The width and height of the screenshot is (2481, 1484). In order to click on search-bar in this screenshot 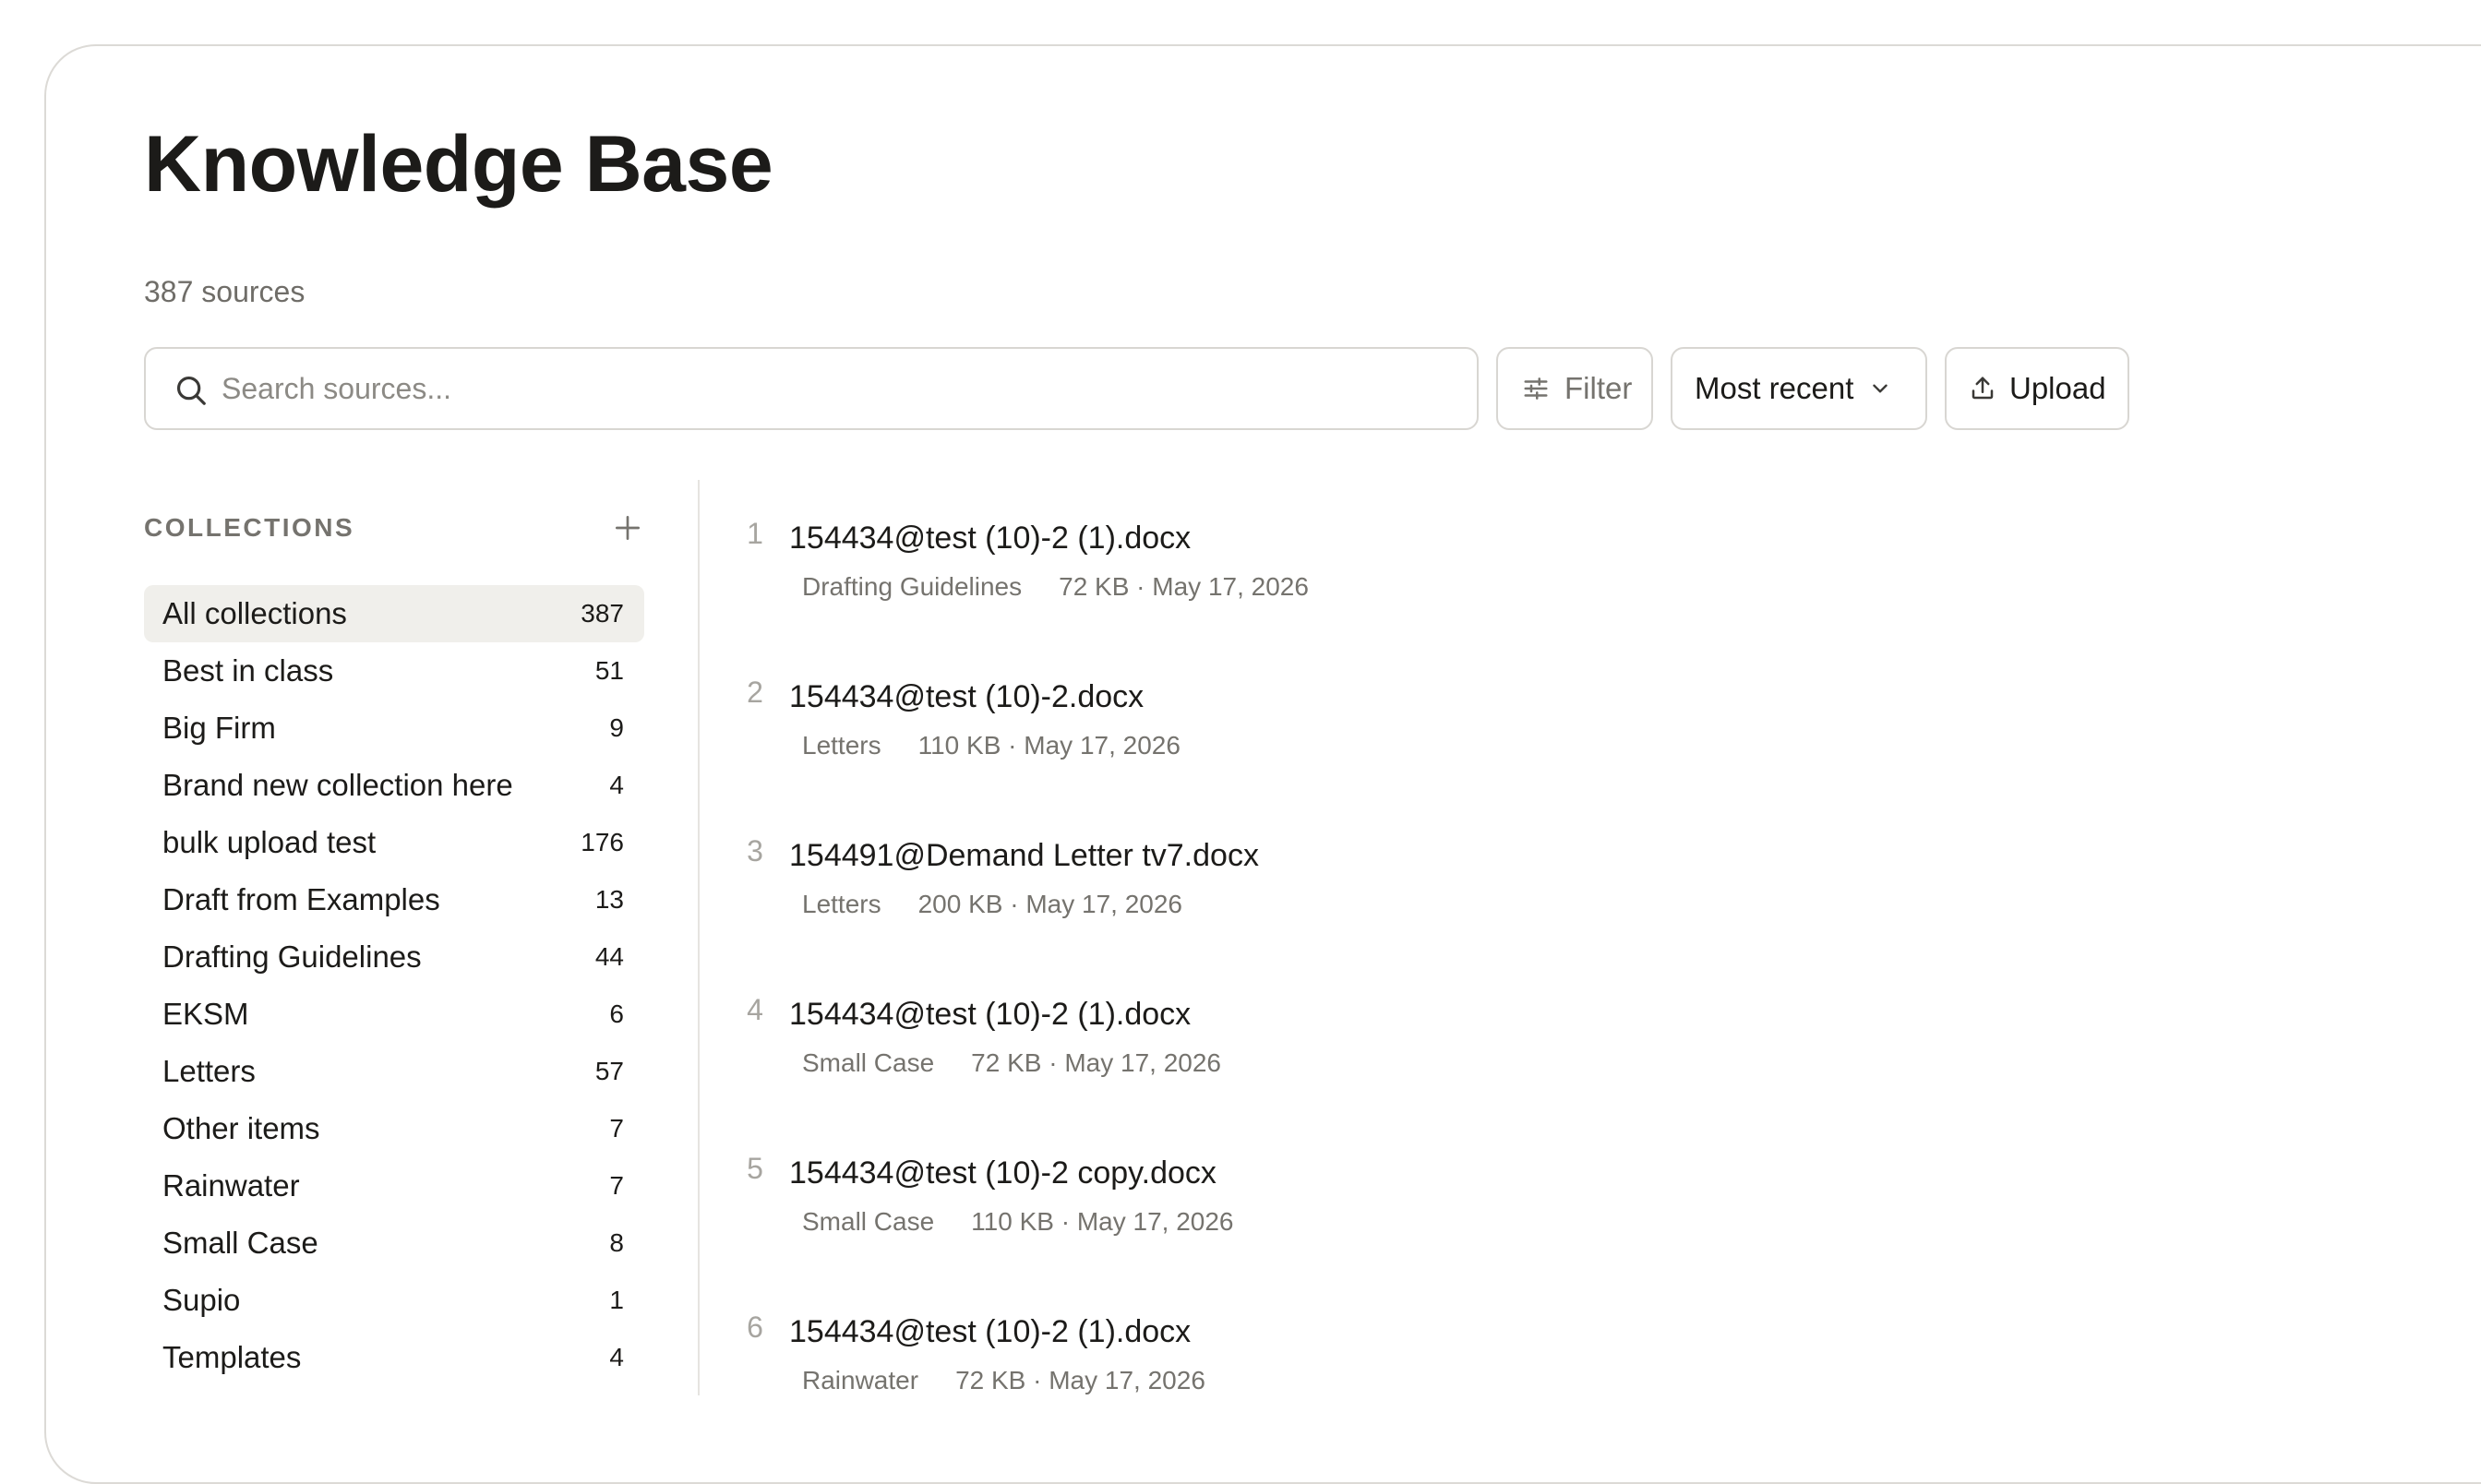, I will do `click(811, 388)`.